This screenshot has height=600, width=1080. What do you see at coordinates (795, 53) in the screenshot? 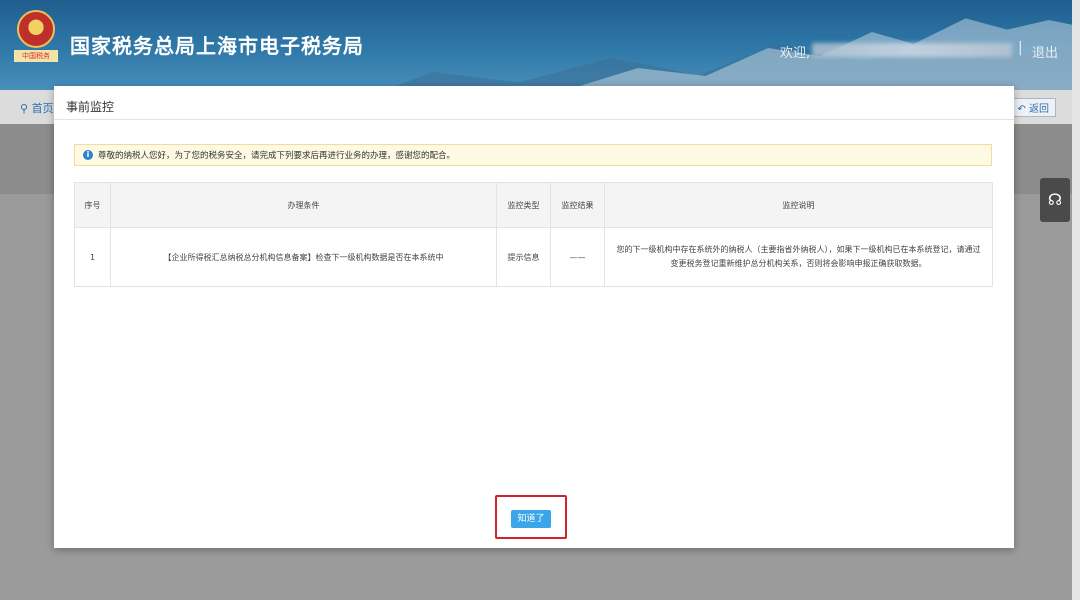
I see `welcome-text: 欢迎,` at bounding box center [795, 53].